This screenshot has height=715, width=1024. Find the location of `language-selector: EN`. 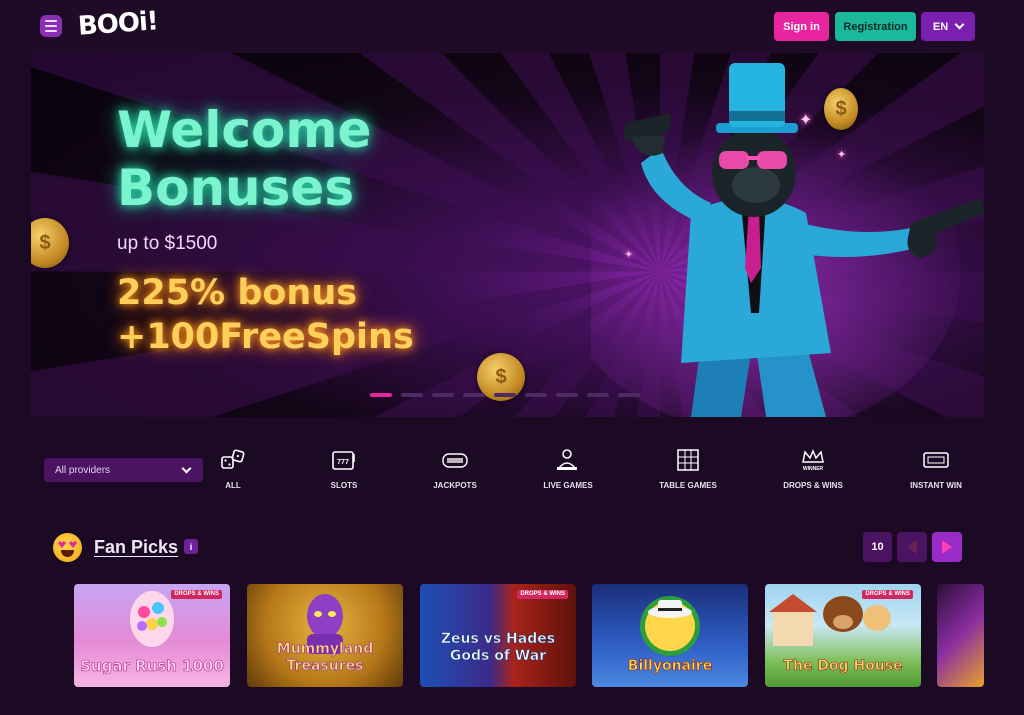

language-selector: EN is located at coordinates (948, 26).